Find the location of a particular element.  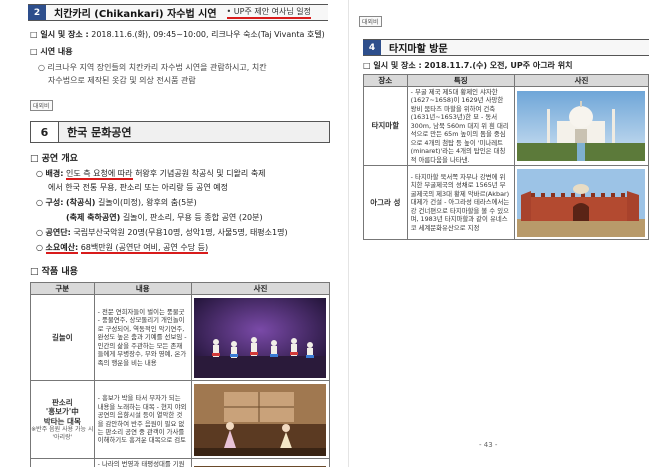

sites-header-feature: 특징 is located at coordinates (460, 80).